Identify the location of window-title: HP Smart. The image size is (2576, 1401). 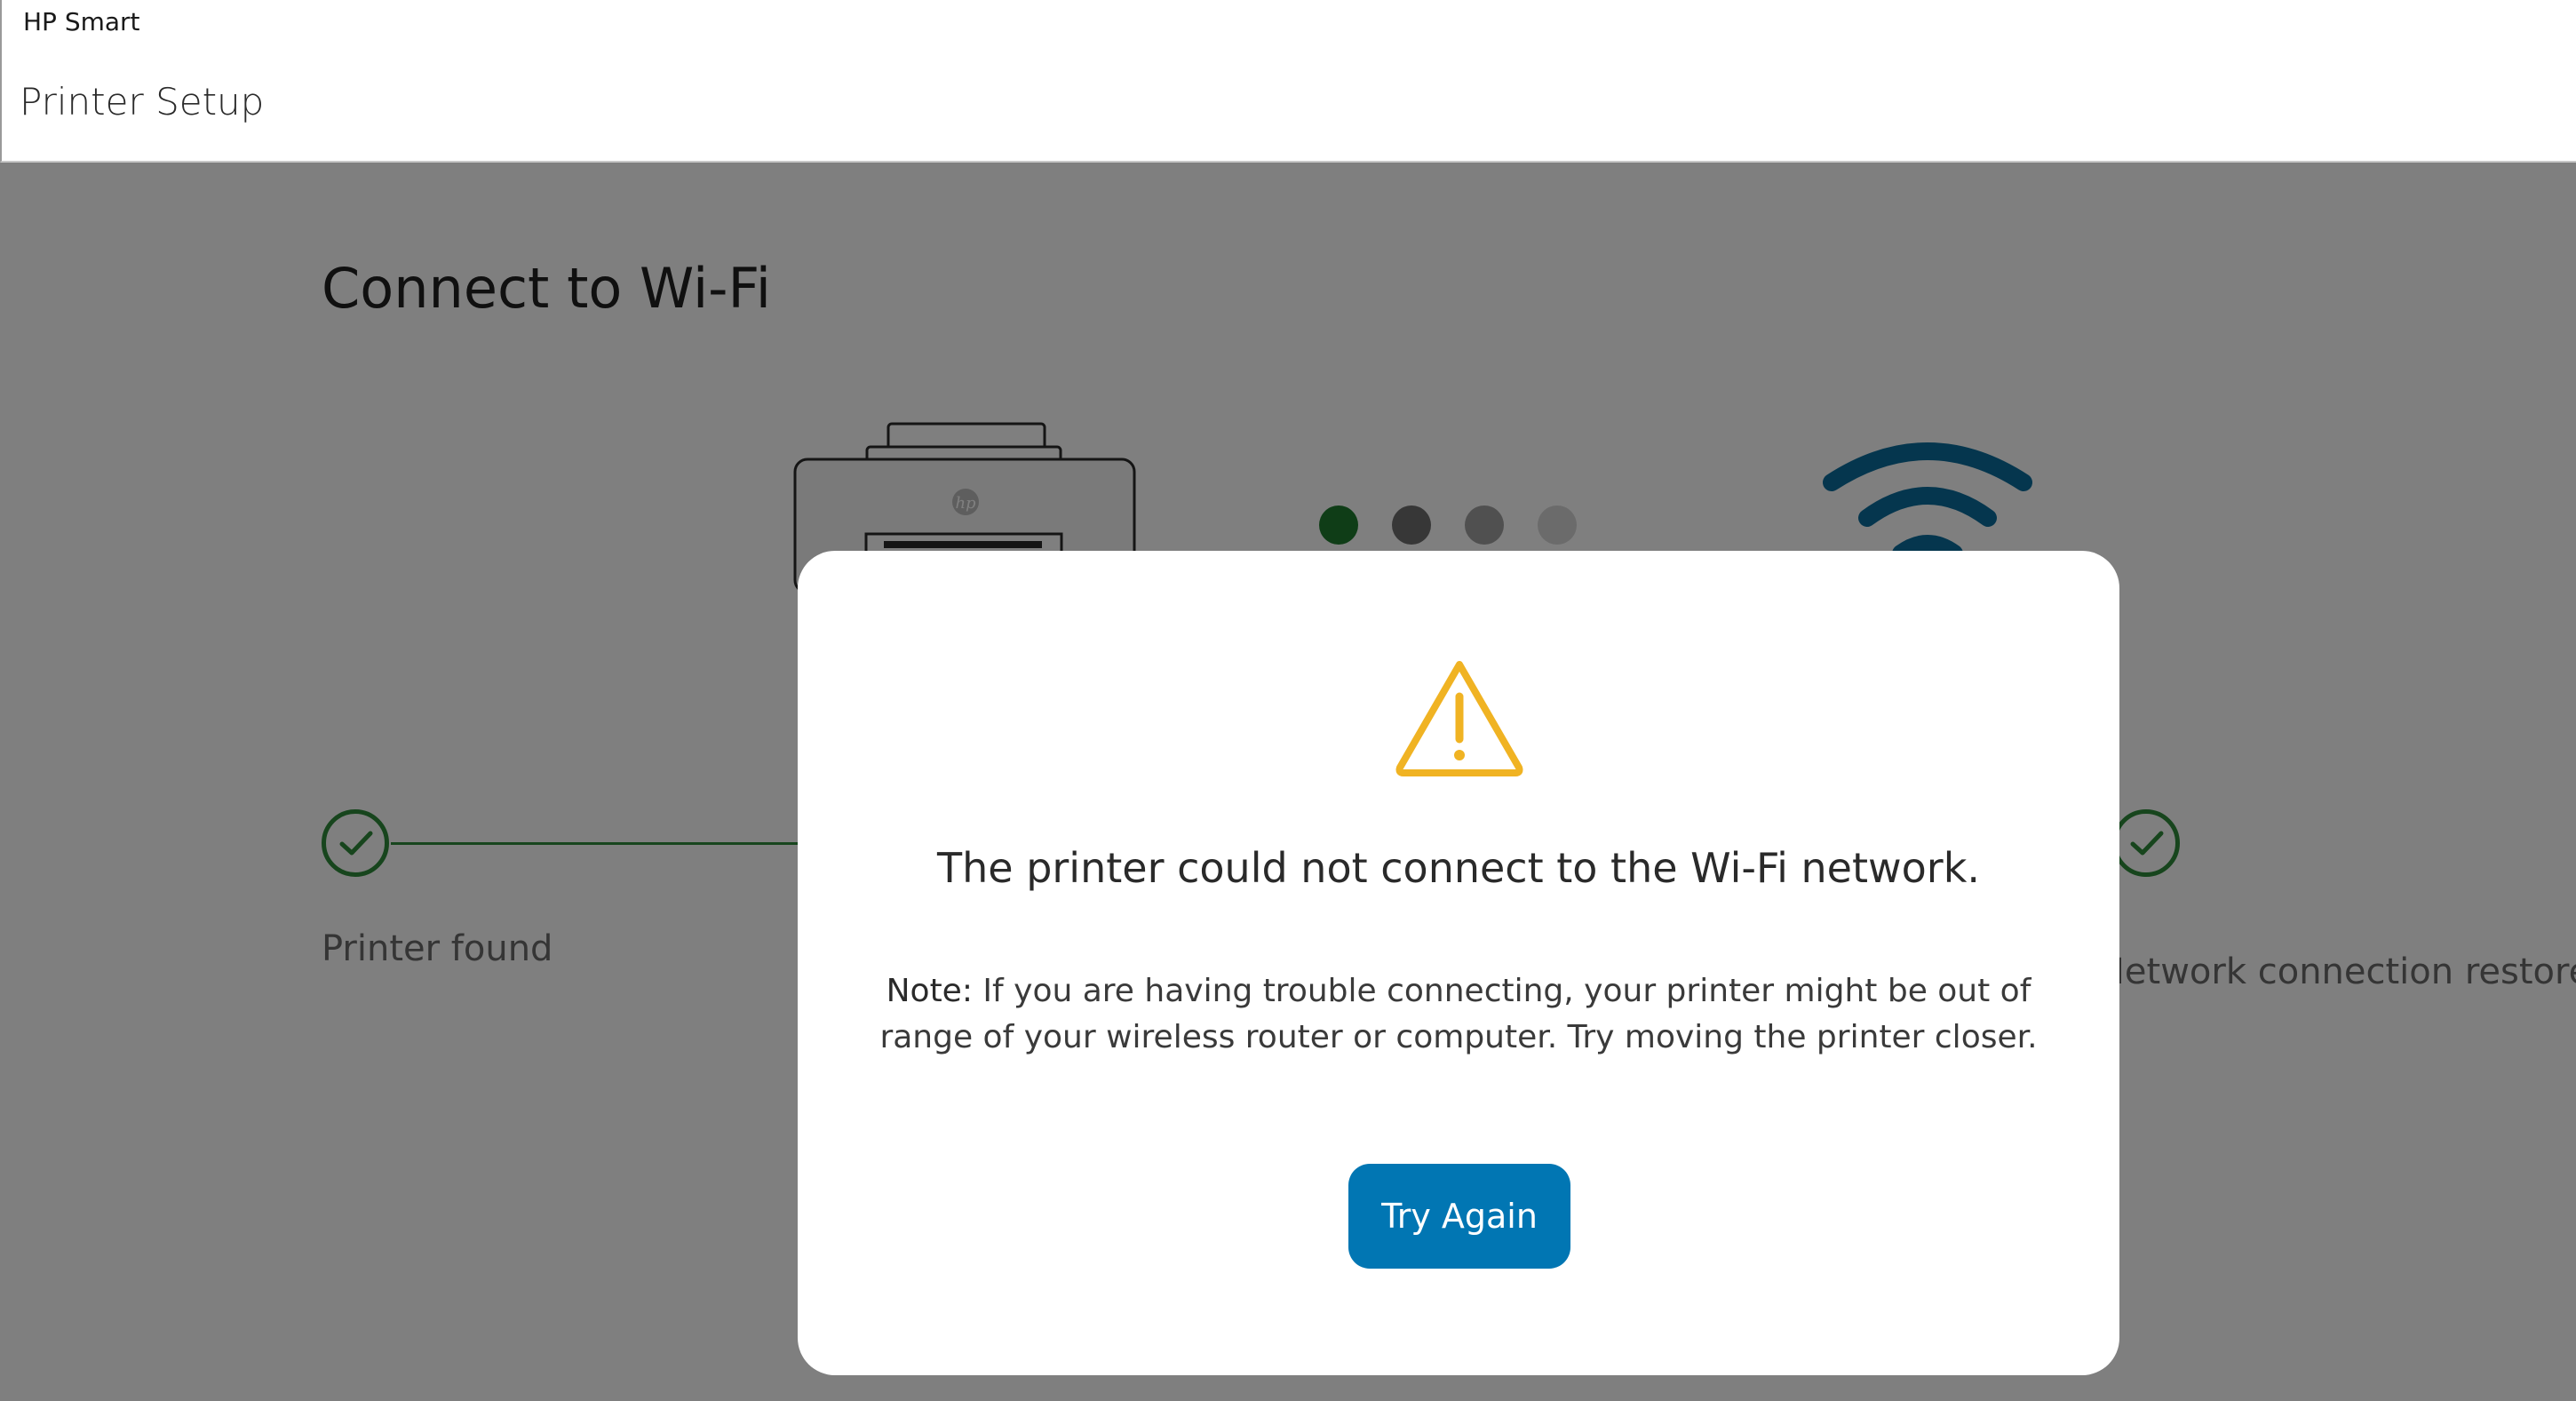
(81, 21).